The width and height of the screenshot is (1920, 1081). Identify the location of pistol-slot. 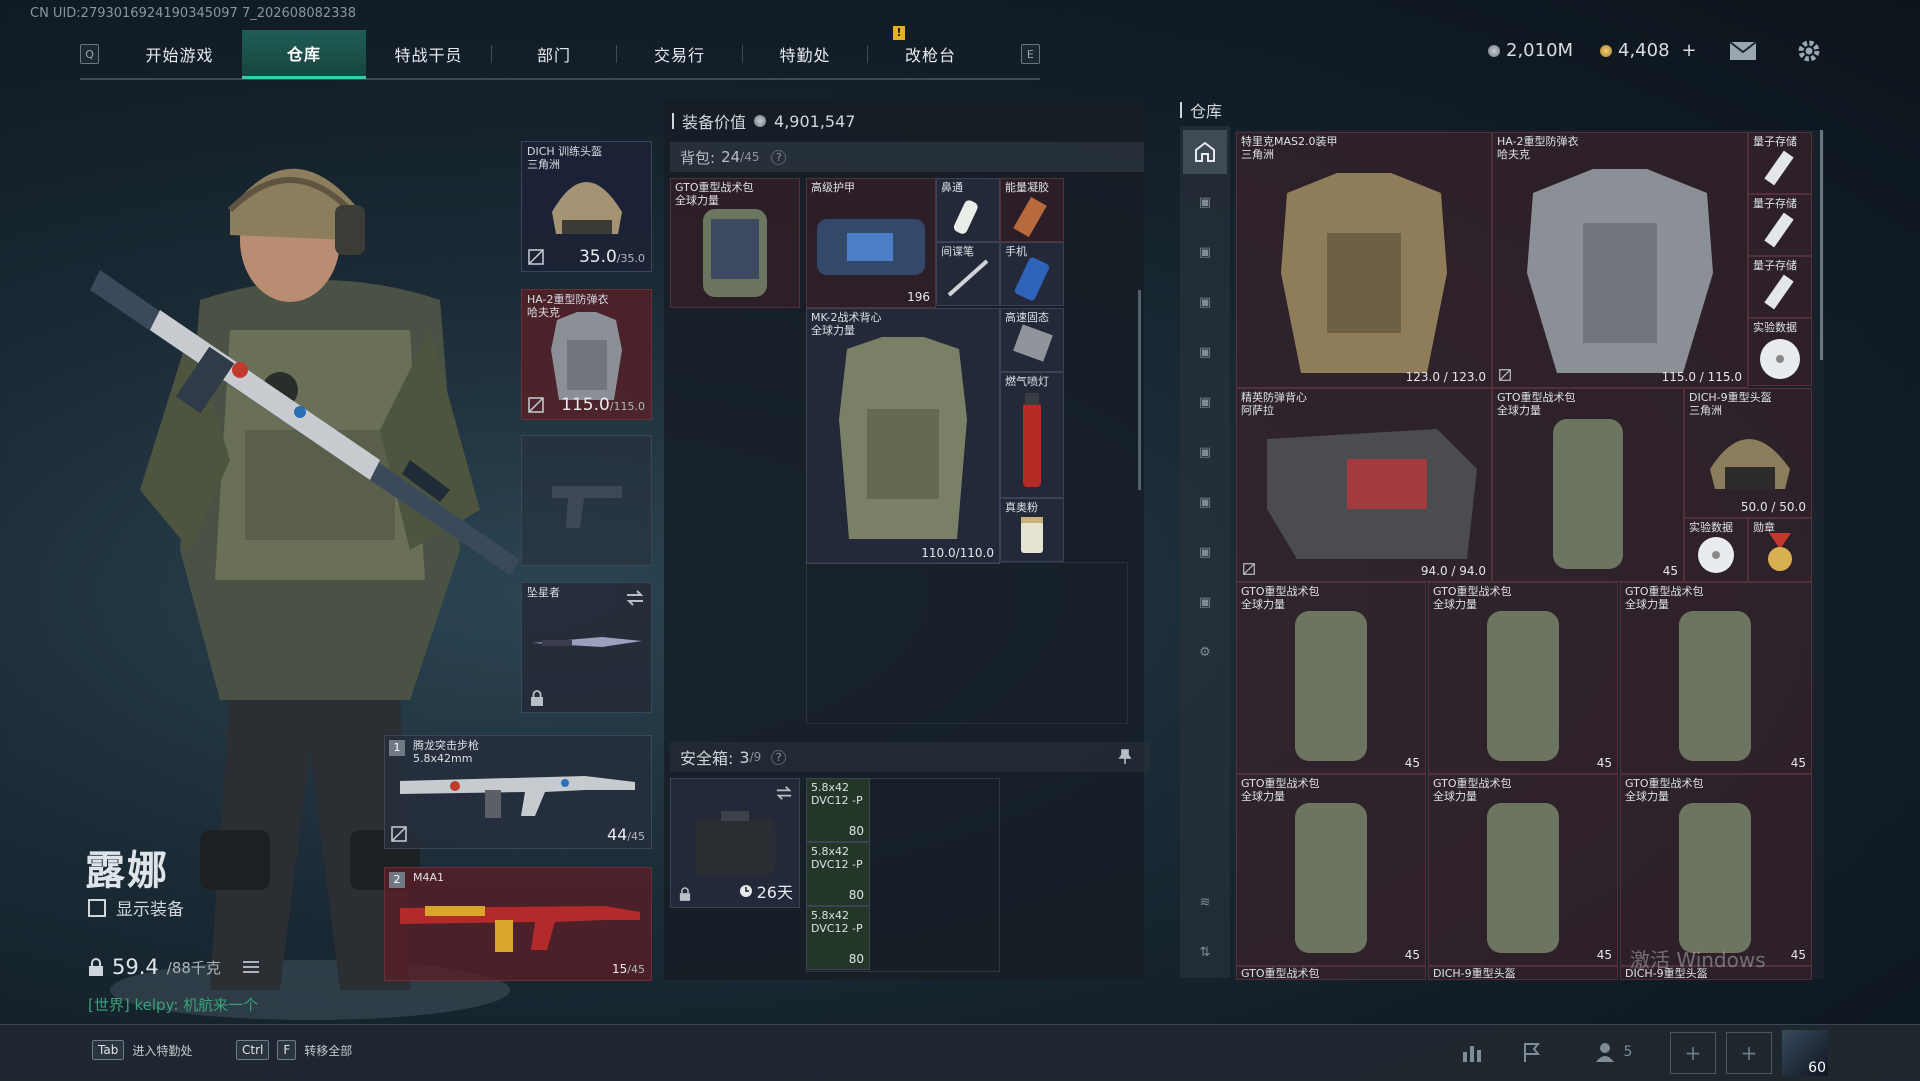
(586, 500).